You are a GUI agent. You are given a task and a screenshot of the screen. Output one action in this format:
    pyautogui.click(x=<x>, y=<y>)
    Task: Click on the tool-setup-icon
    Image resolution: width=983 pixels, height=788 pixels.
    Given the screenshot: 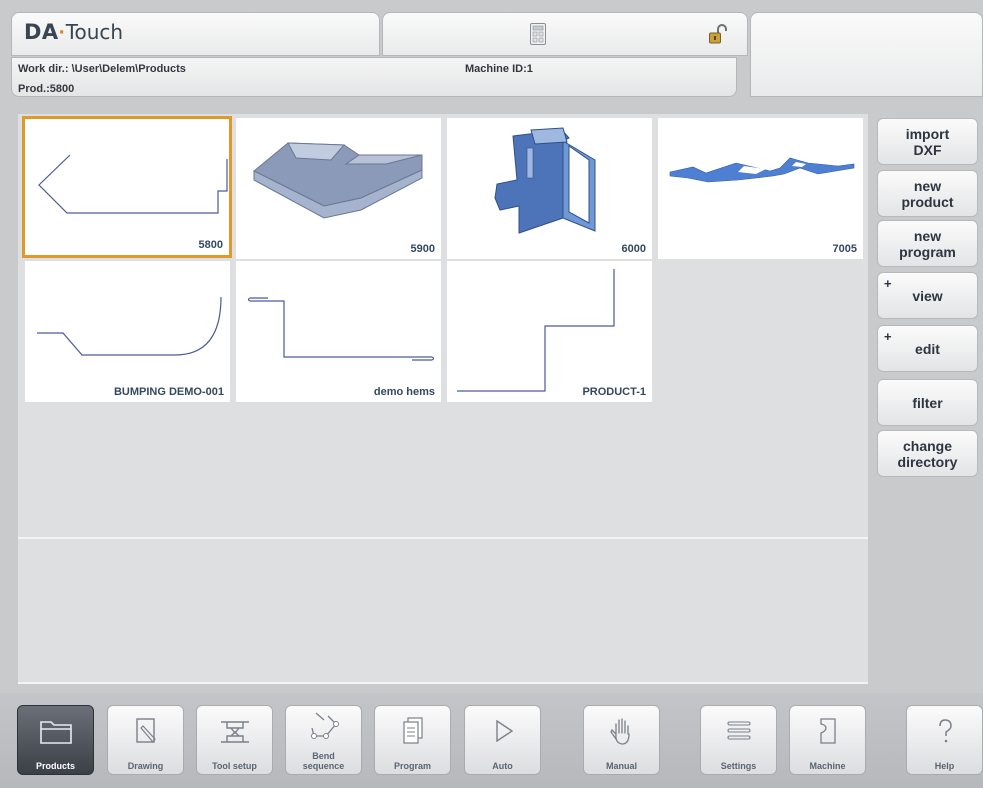 What is the action you would take?
    pyautogui.click(x=234, y=732)
    